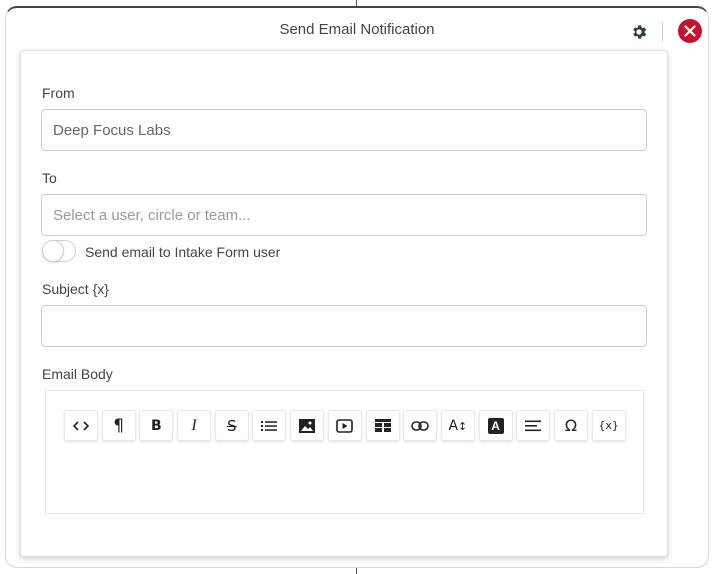 This screenshot has height=574, width=717. I want to click on intake-form-user-toggle, so click(59, 251).